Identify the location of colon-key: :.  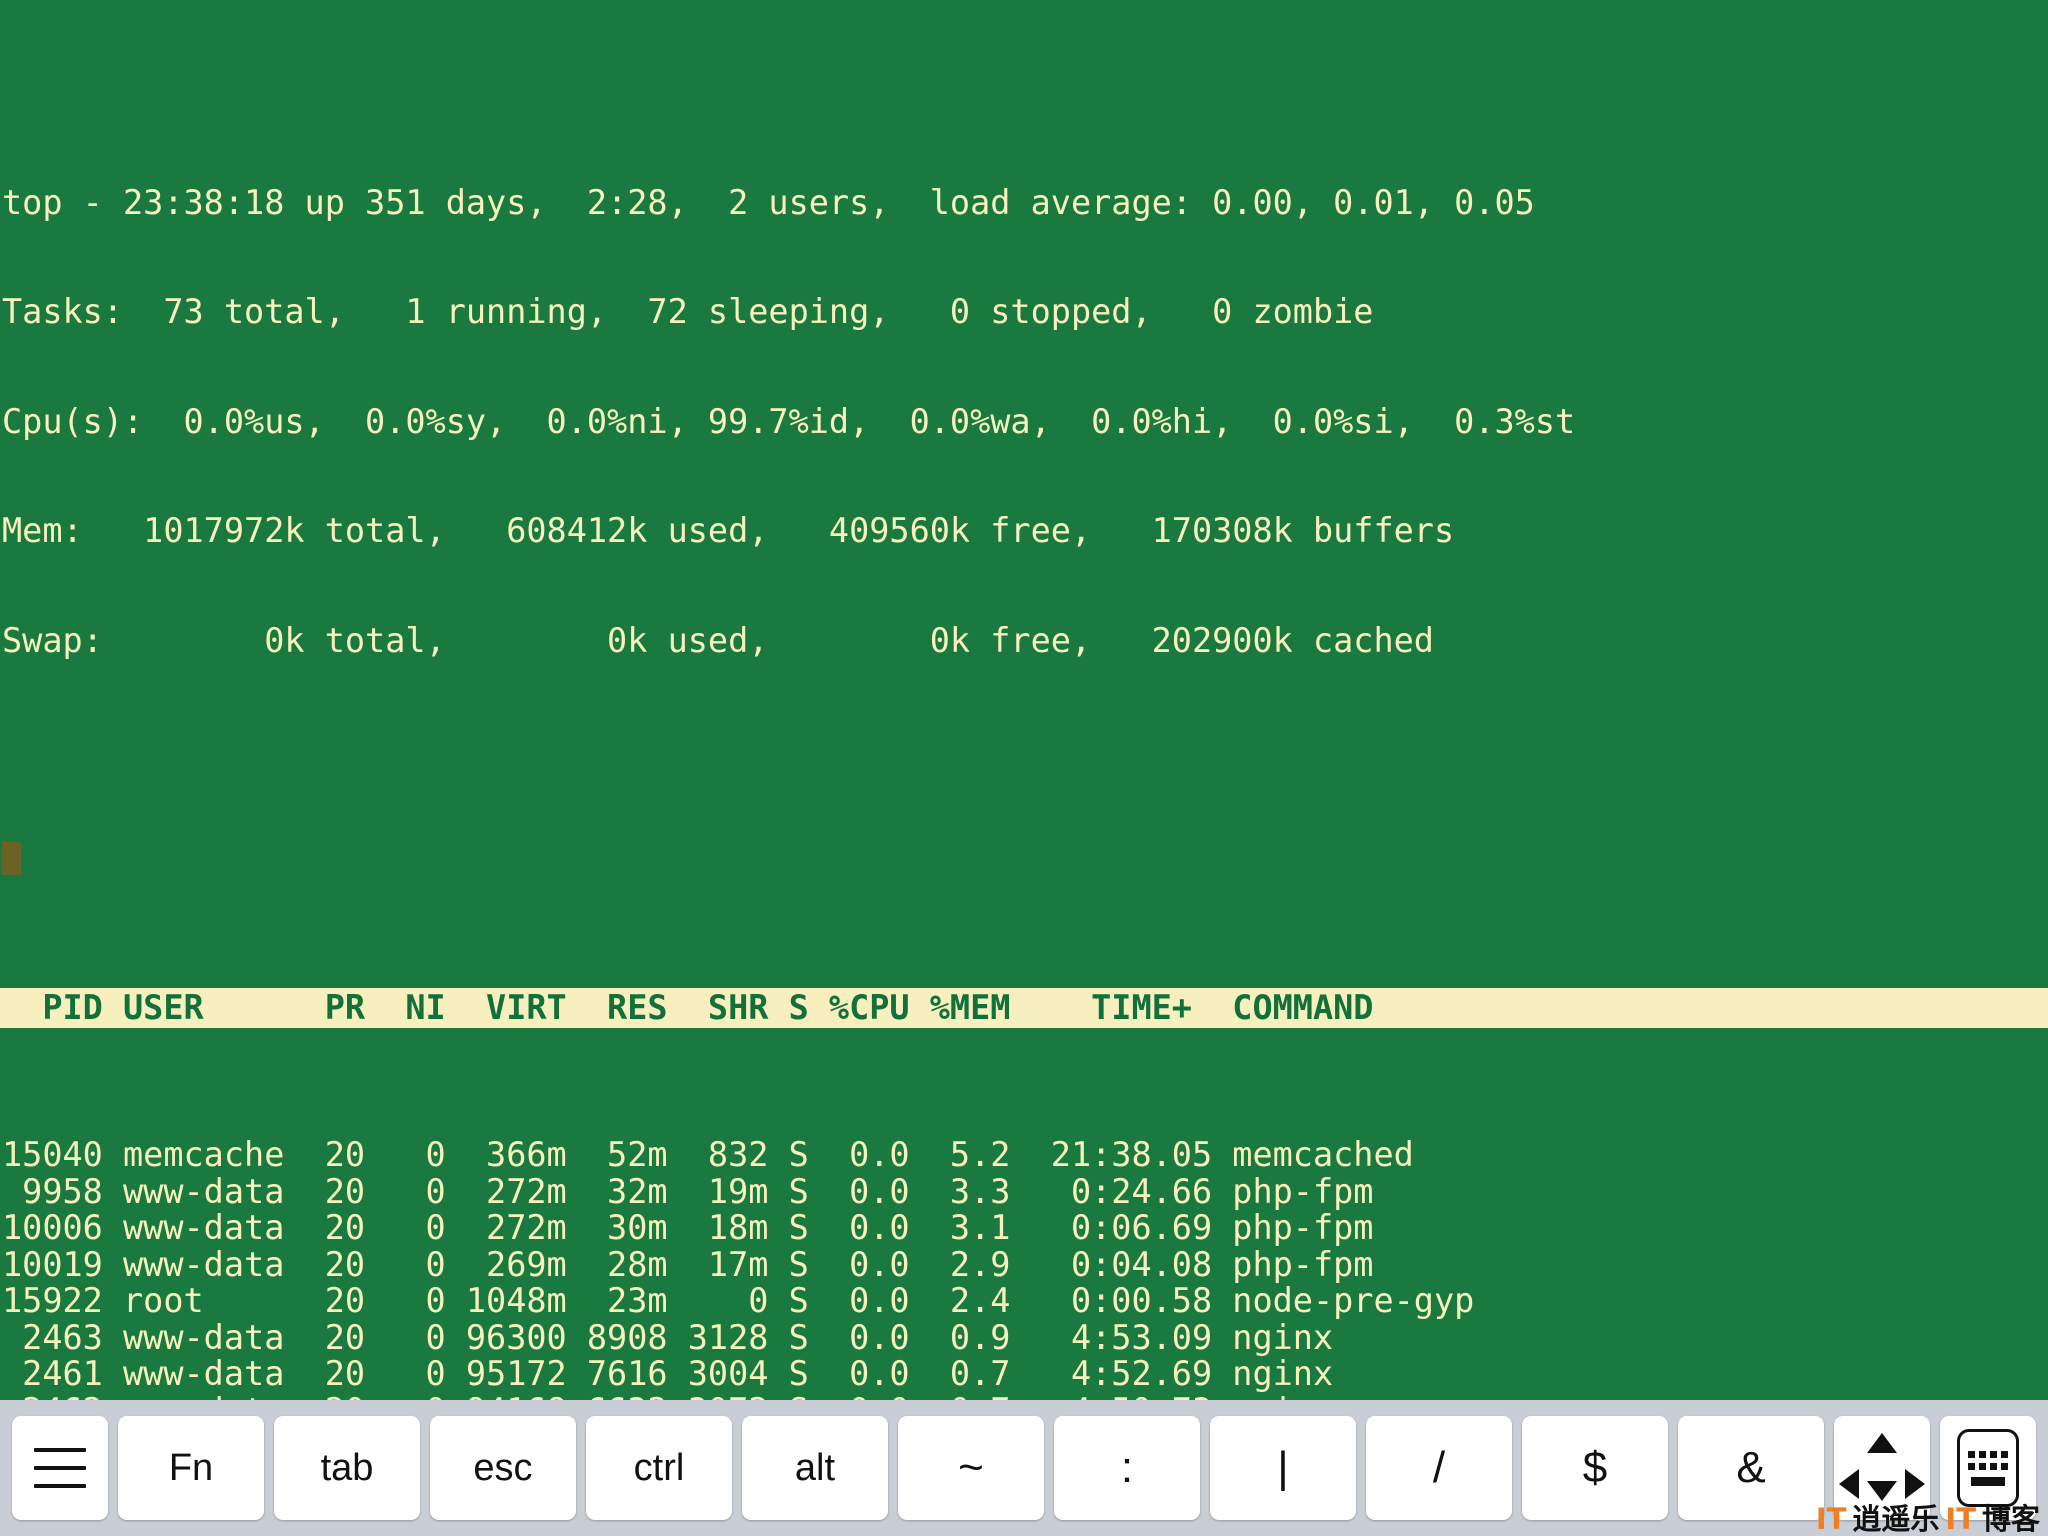
(1127, 1468).